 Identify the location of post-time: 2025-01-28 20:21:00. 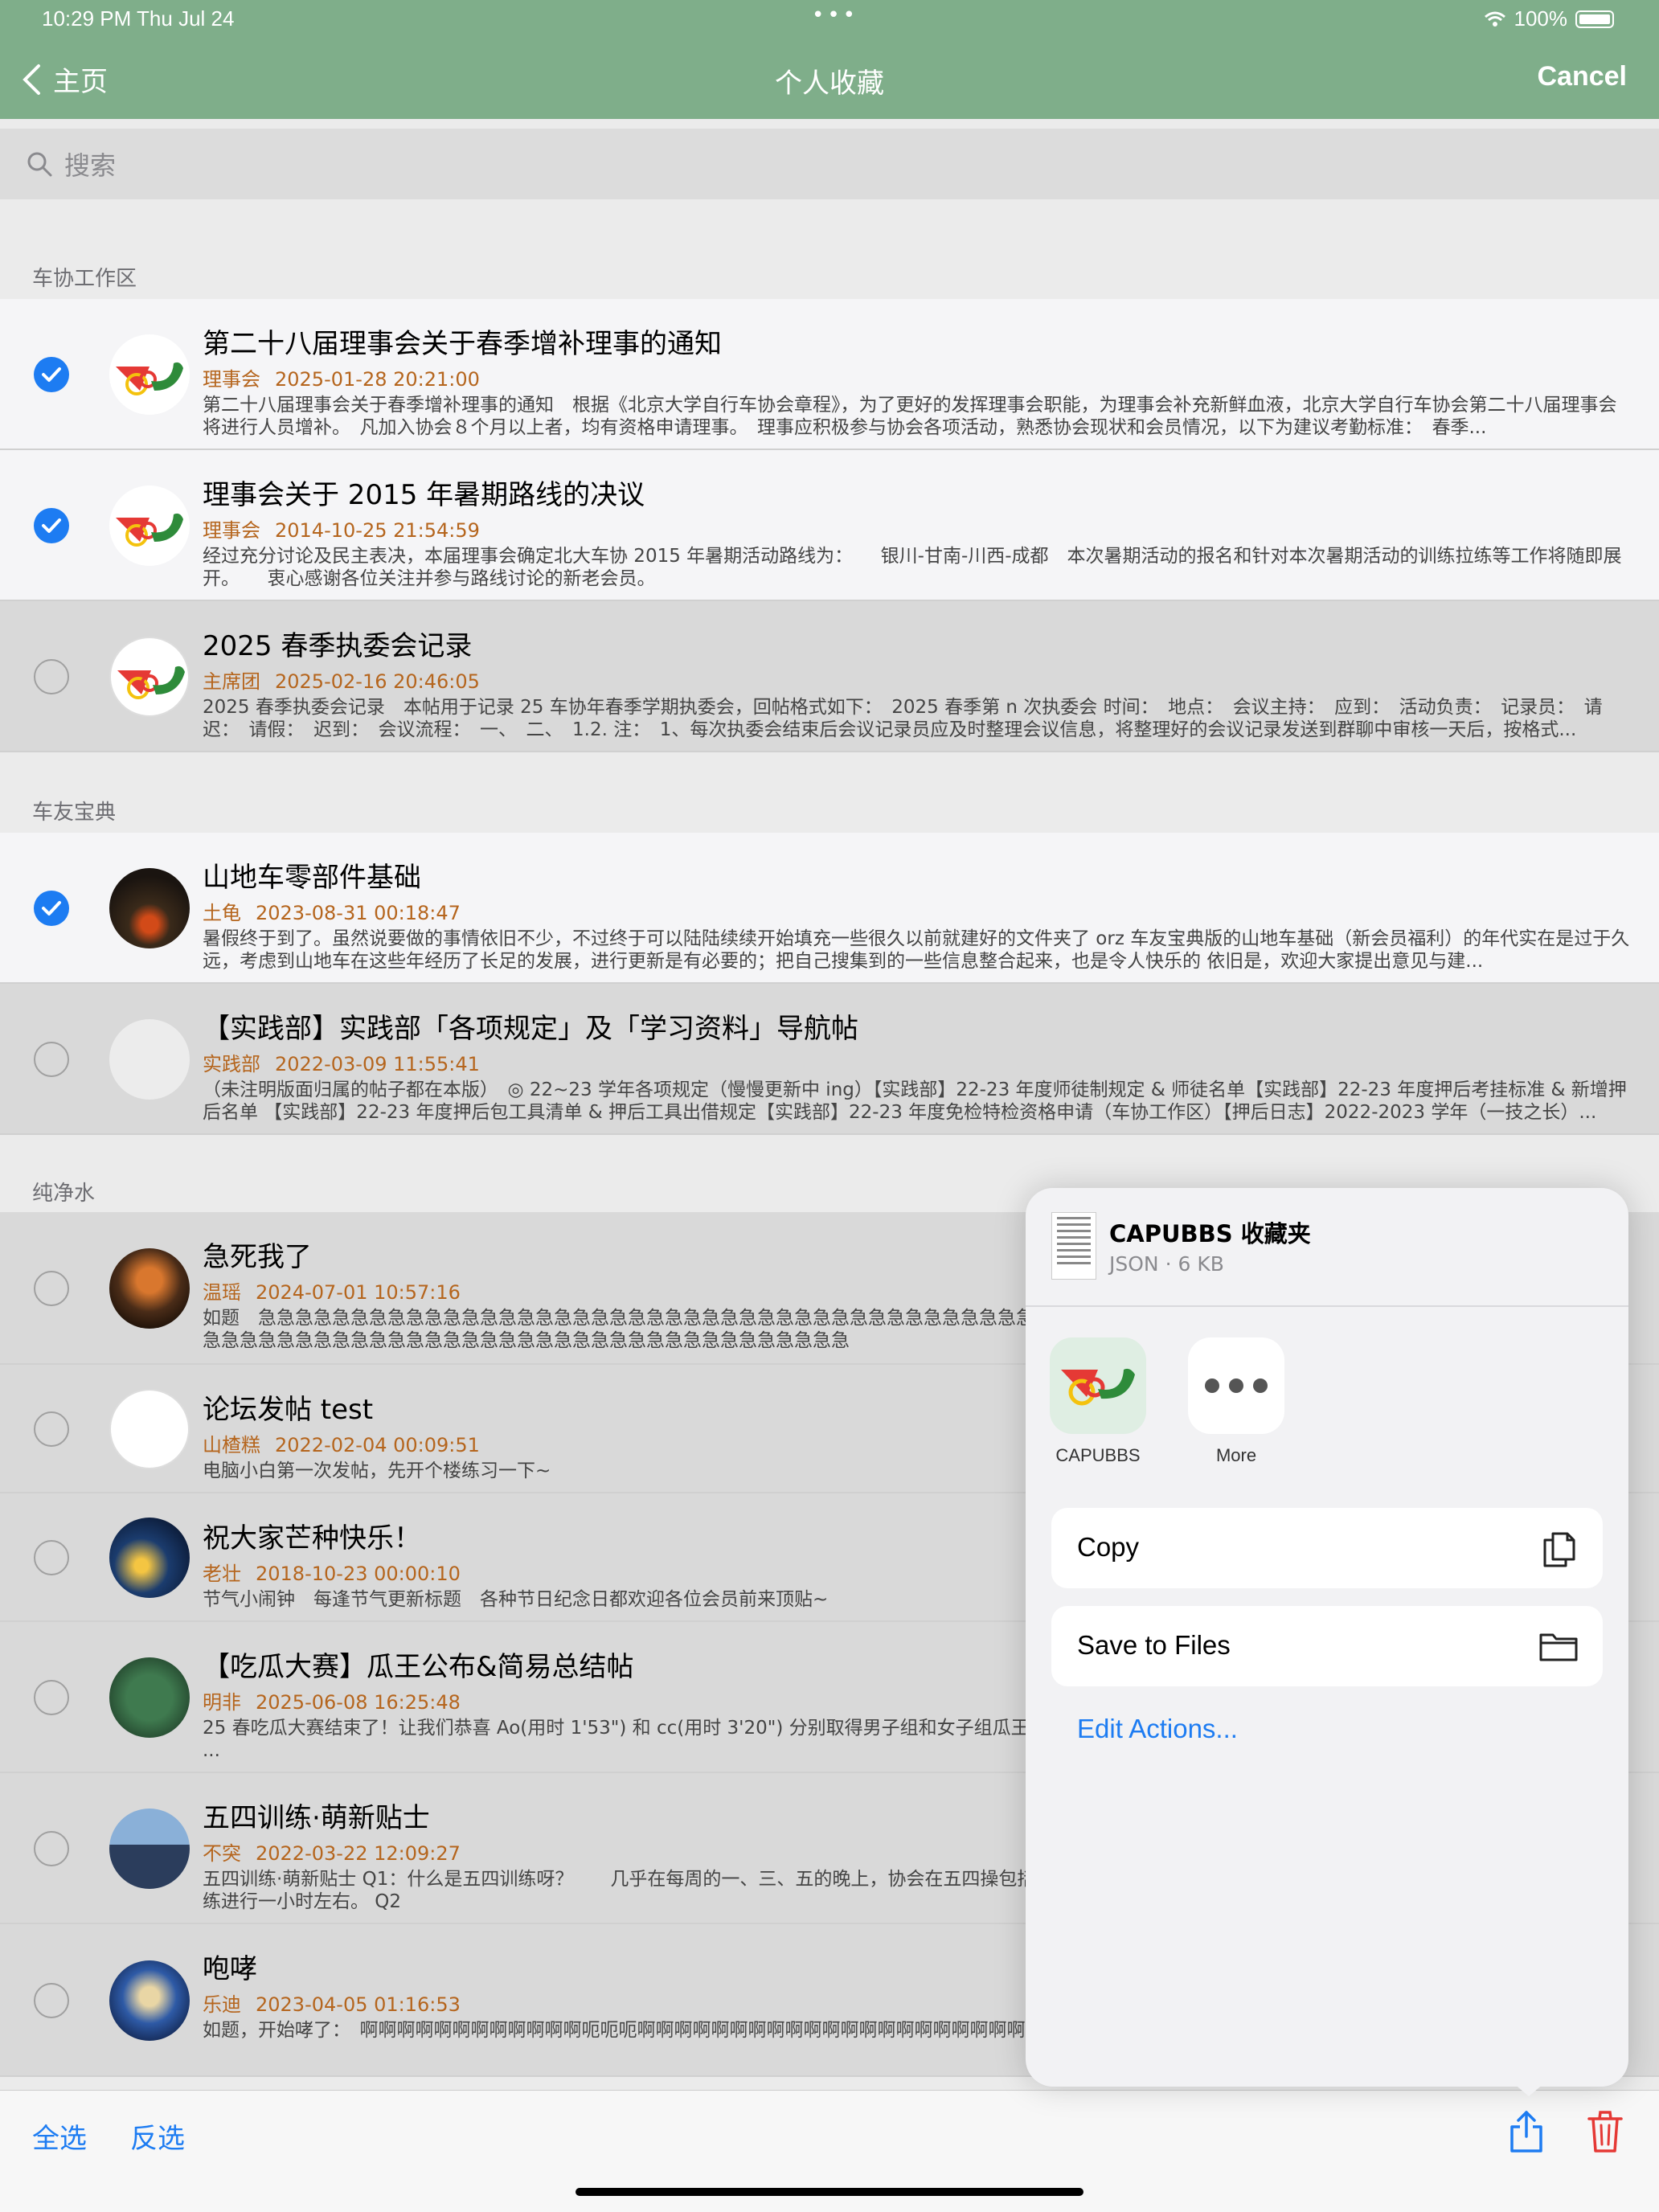
(377, 379).